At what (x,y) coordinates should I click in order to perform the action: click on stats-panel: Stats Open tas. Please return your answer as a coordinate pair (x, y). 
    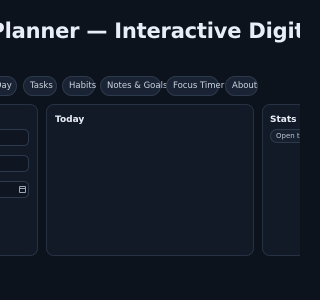
    Looking at the image, I should click on (281, 180).